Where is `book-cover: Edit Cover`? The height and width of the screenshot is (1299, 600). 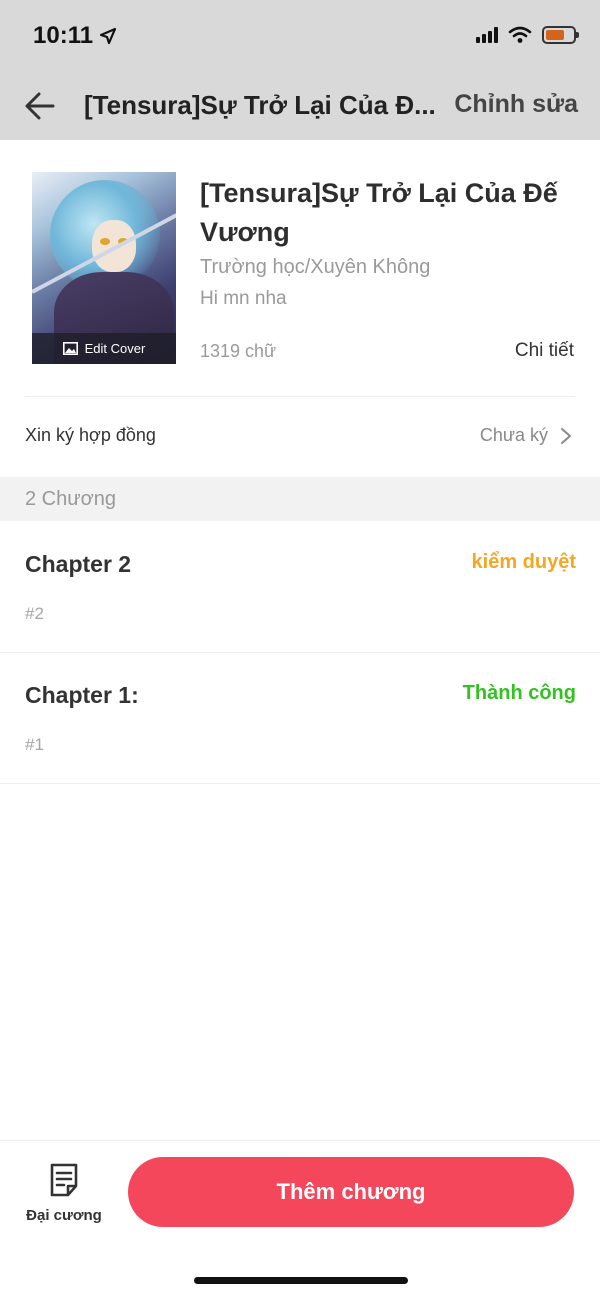
book-cover: Edit Cover is located at coordinates (104, 268).